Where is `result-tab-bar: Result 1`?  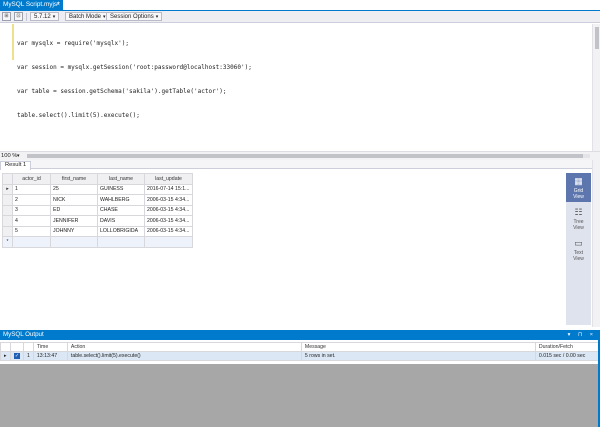 result-tab-bar: Result 1 is located at coordinates (300, 165).